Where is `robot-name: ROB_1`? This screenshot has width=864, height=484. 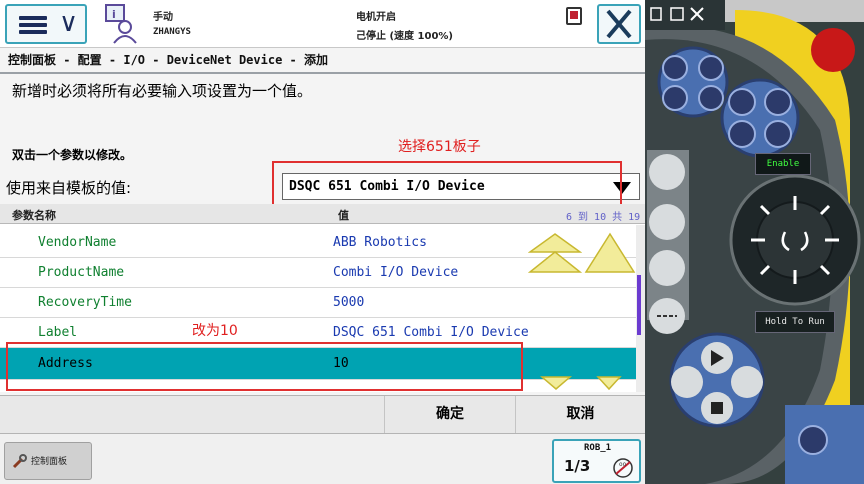
robot-name: ROB_1 is located at coordinates (598, 448).